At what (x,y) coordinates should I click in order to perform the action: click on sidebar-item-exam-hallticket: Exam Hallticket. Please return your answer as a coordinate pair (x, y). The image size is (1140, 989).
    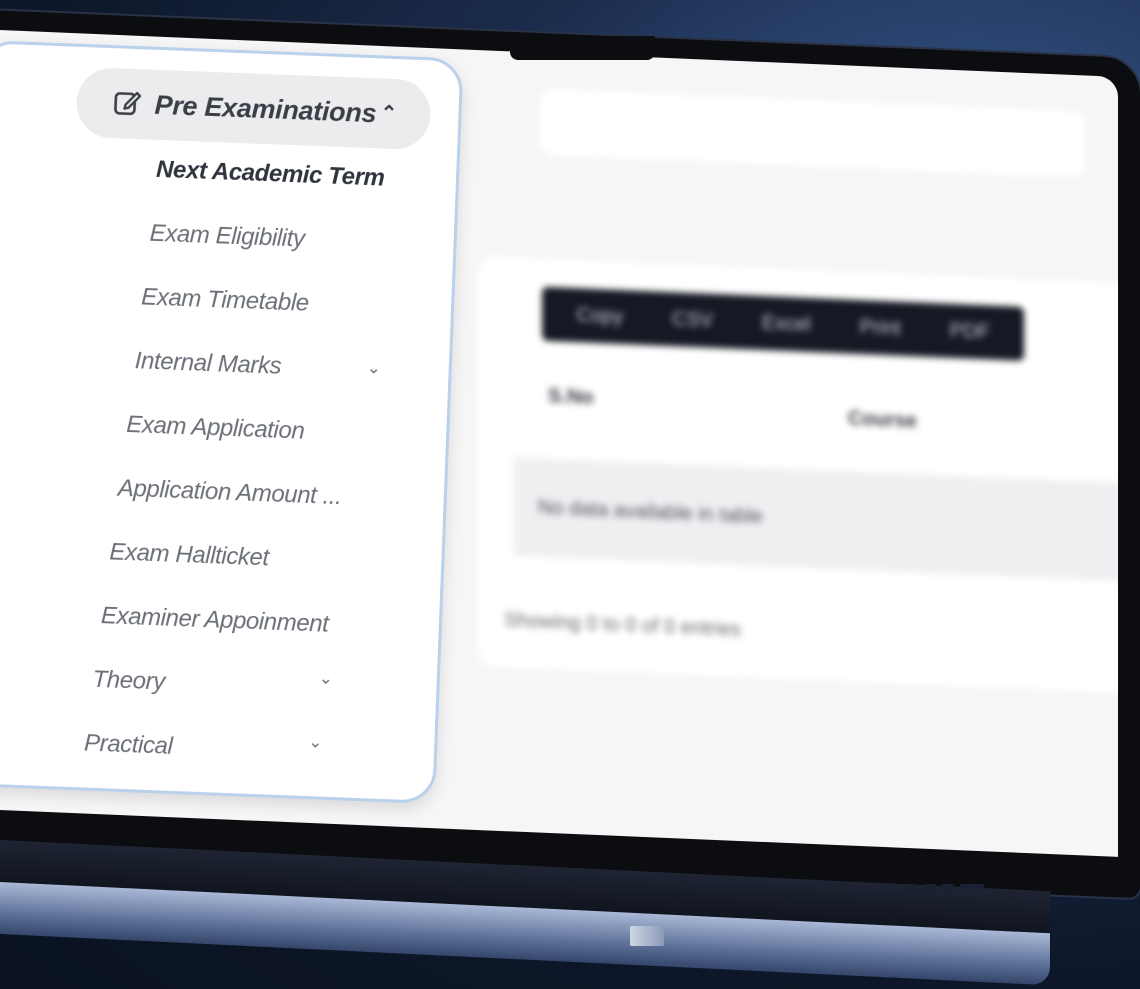
    Looking at the image, I should click on (189, 555).